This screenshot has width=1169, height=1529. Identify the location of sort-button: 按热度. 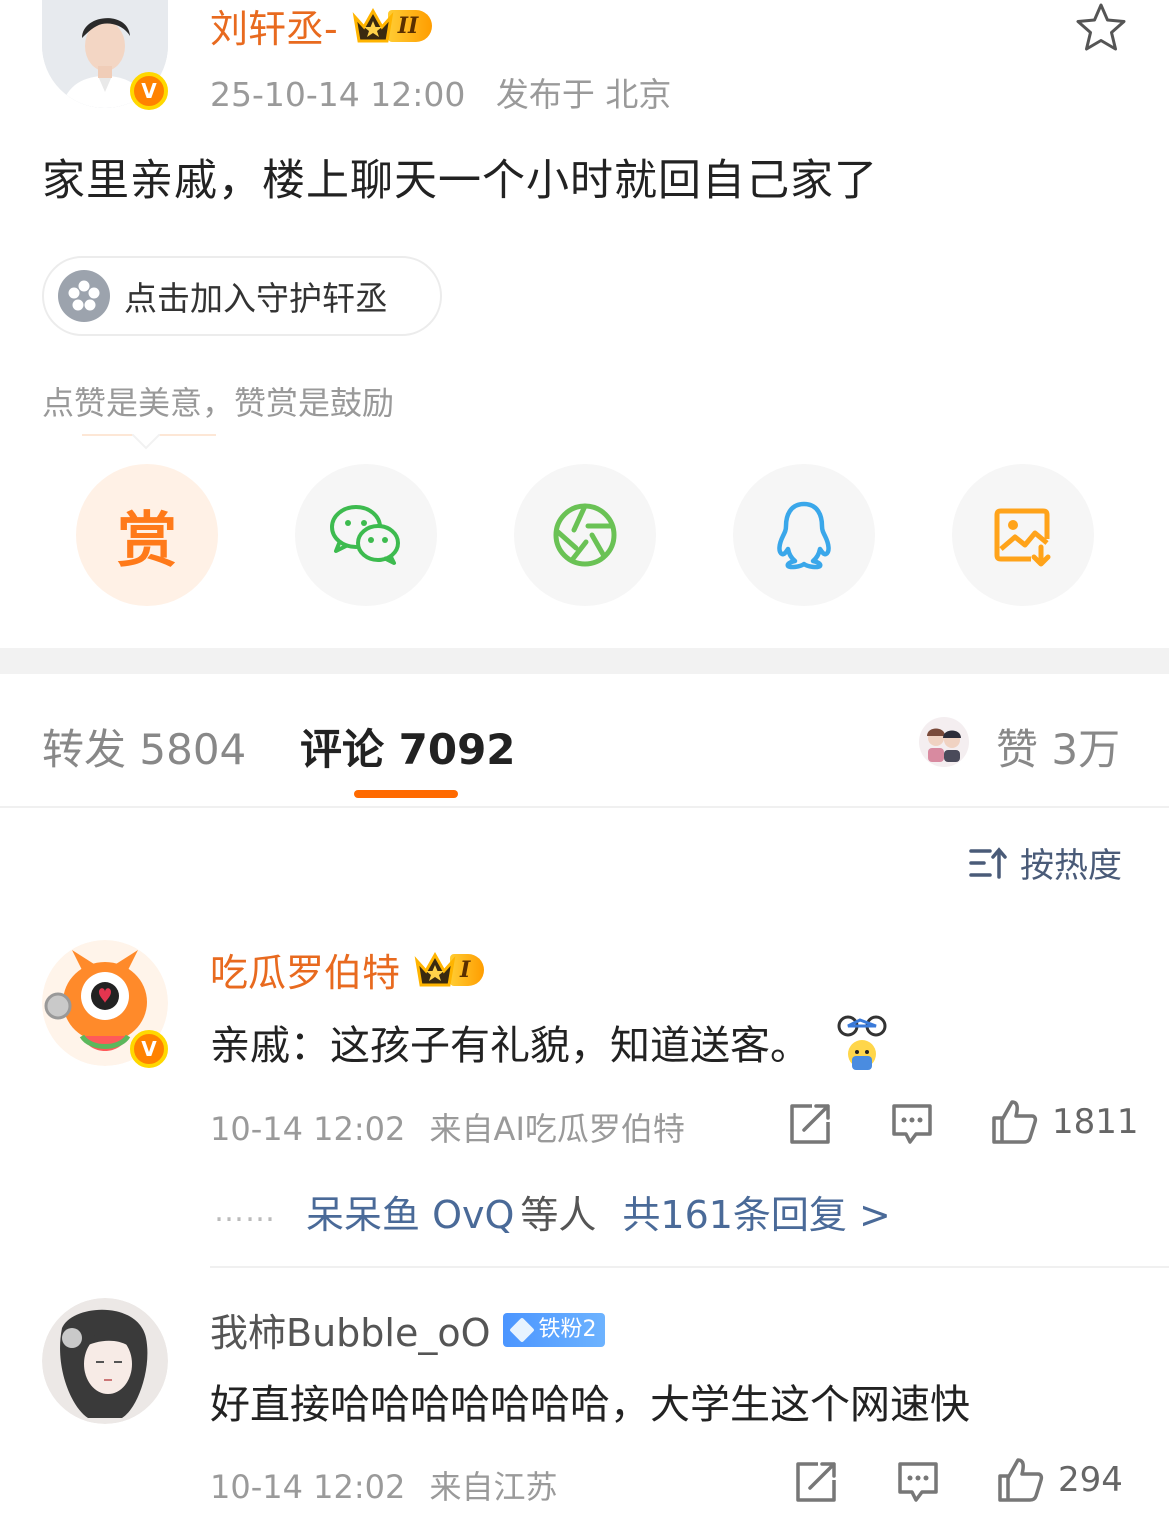
(1045, 862).